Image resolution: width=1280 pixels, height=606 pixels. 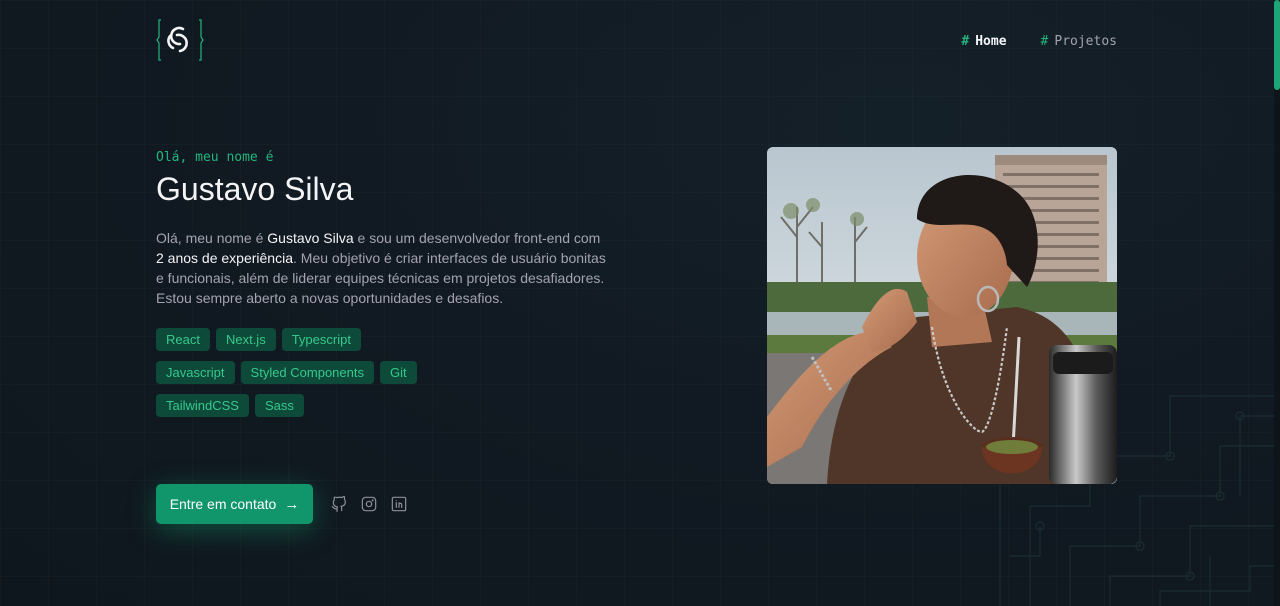 What do you see at coordinates (212, 238) in the screenshot?
I see `bio-text-1: Olá, meu nome é` at bounding box center [212, 238].